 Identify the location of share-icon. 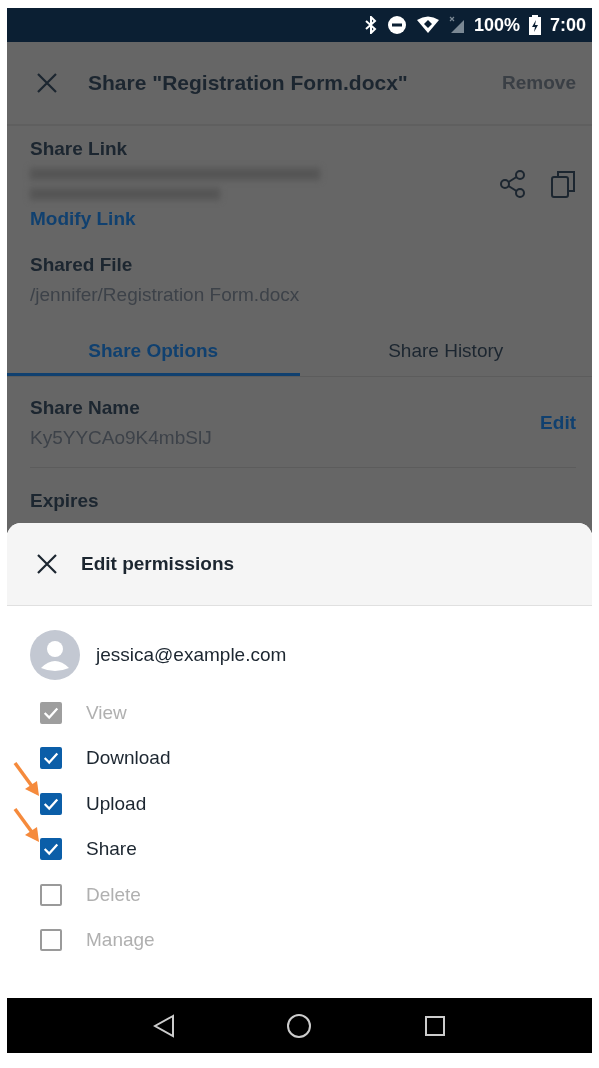
(513, 184).